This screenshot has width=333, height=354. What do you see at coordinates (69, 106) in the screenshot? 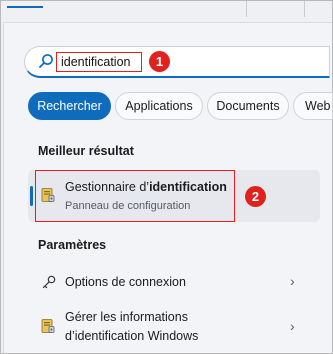
I see `tab-rechercher: Rechercher` at bounding box center [69, 106].